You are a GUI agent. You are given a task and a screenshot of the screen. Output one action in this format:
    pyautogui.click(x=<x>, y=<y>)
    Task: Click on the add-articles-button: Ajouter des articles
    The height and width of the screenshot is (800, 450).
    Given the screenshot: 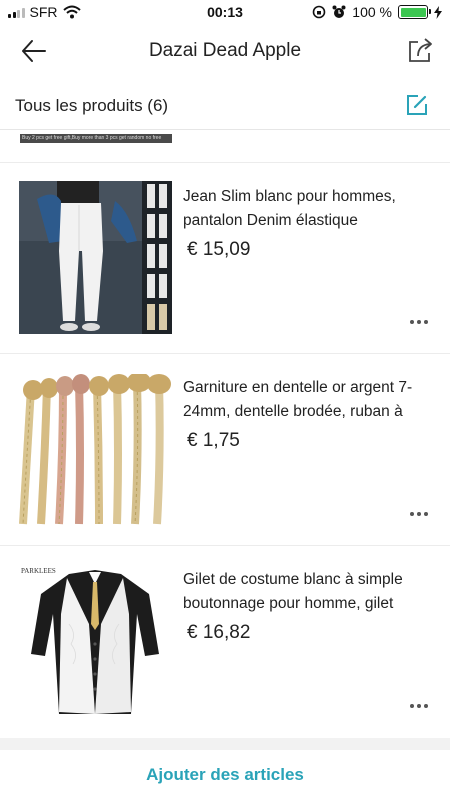 What is the action you would take?
    pyautogui.click(x=225, y=775)
    